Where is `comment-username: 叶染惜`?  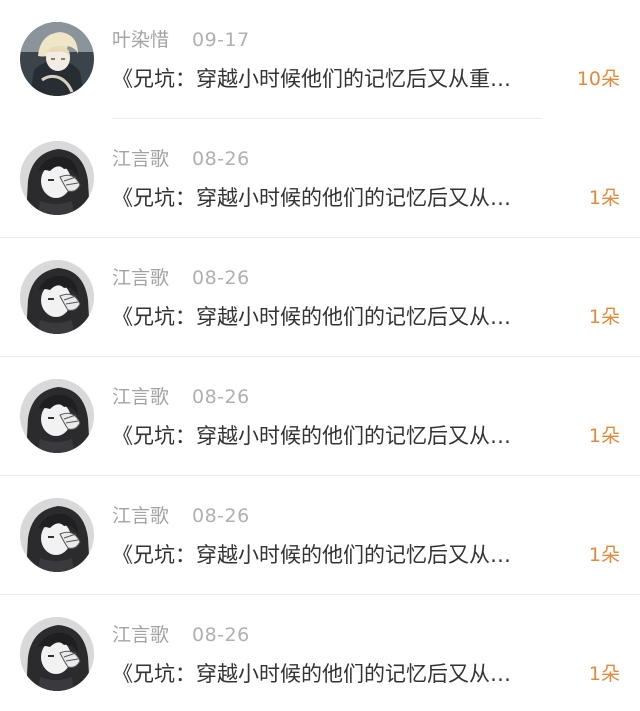 comment-username: 叶染惜 is located at coordinates (140, 40).